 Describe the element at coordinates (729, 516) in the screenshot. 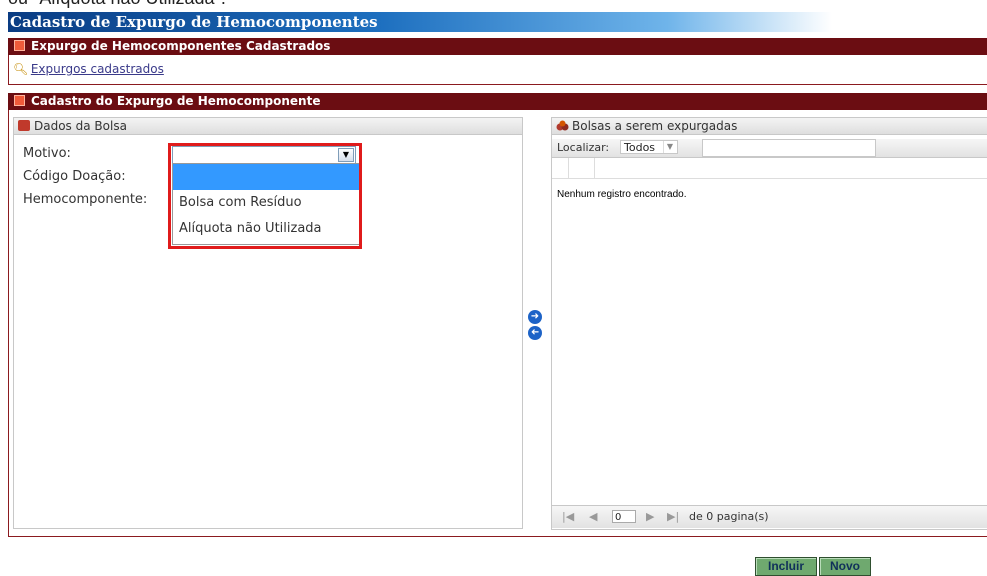

I see `page-count-label: de 0 pagina(s)` at that location.